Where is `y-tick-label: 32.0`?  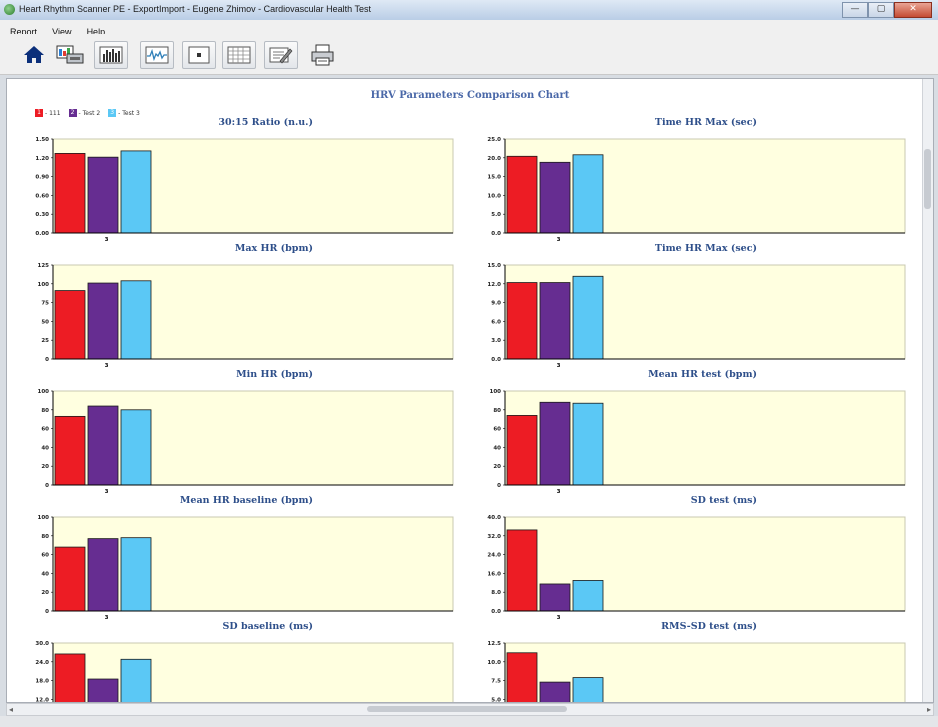
y-tick-label: 32.0 is located at coordinates (494, 537).